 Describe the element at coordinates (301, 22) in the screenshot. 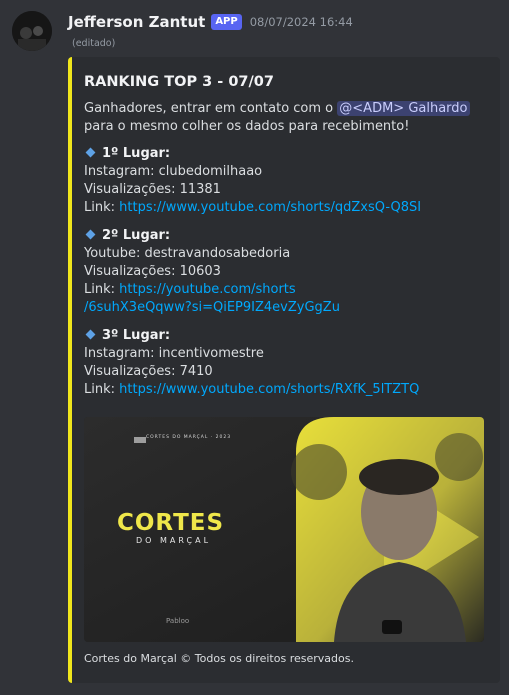

I see `timestamp: 08/07/2024 16:44` at that location.